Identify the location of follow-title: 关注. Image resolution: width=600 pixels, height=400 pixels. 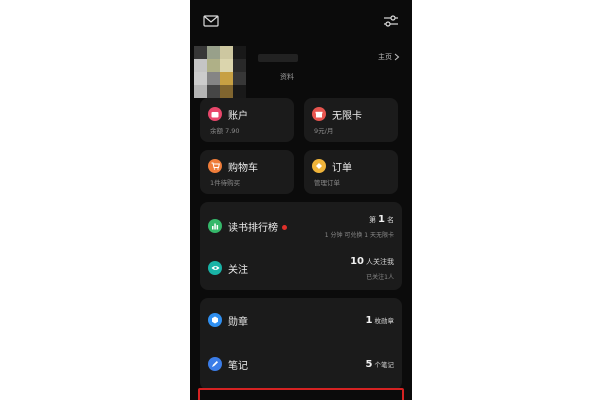
(238, 270).